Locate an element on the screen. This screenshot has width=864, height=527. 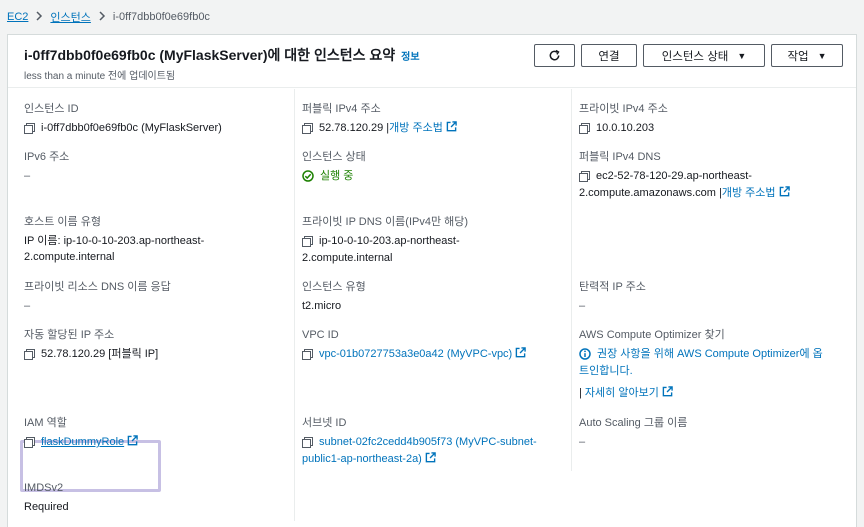
field-label: 호스트 이름 유형 is located at coordinates (62, 222).